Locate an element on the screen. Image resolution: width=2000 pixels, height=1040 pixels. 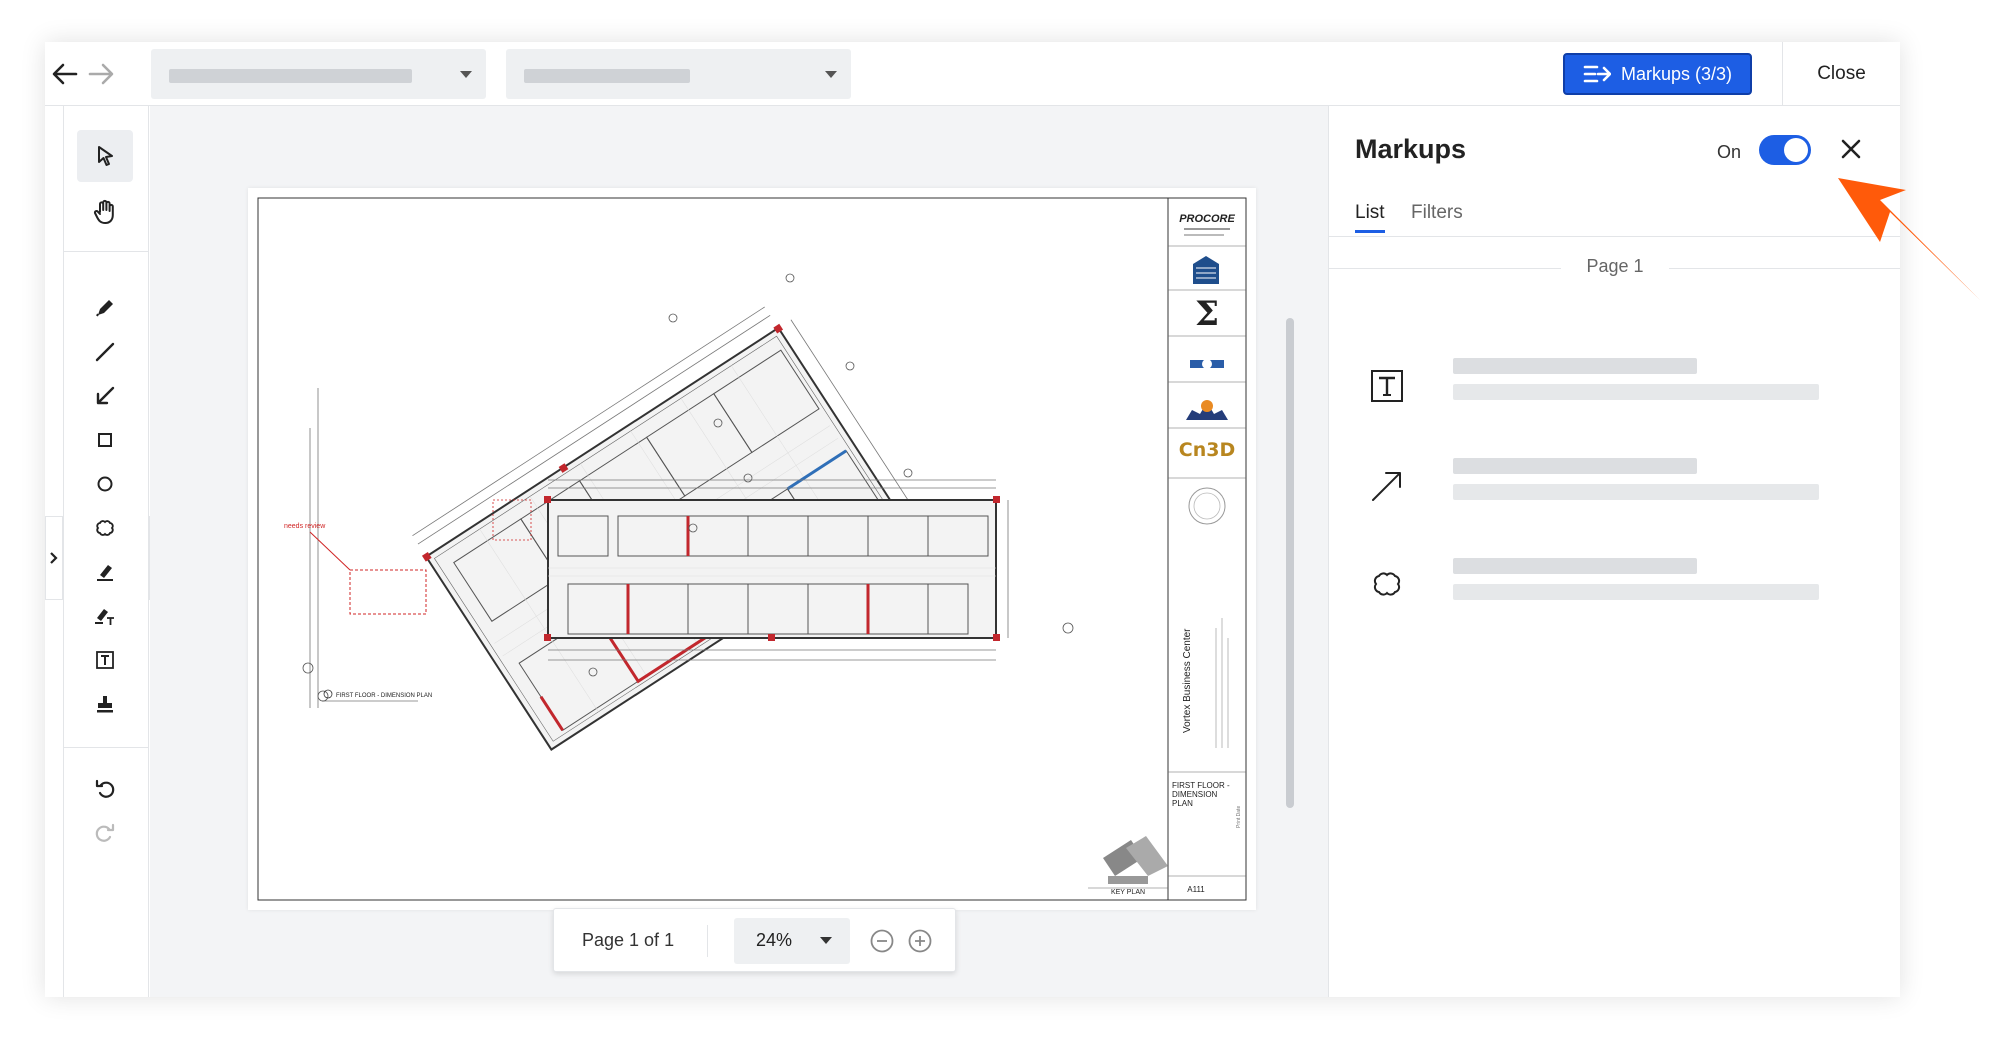
markups-button: Markups (3/3) is located at coordinates (1657, 74).